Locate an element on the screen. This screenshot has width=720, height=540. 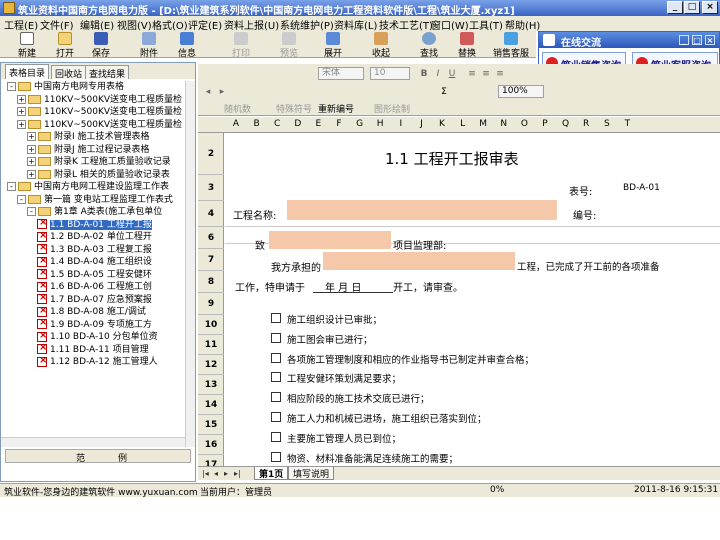
tree-folder-item: - 第一篇 变电站工程监理工作表式 is located at coordinates (95, 200).